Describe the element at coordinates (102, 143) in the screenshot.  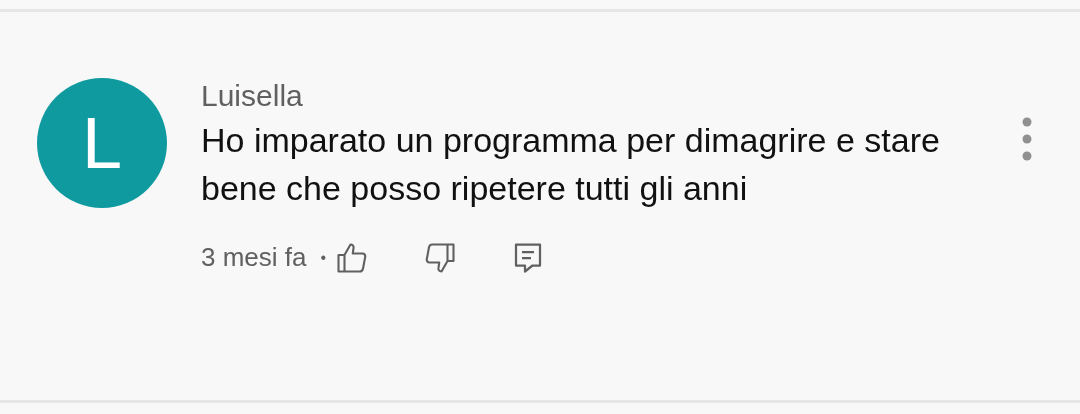
I see `avatar: L` at that location.